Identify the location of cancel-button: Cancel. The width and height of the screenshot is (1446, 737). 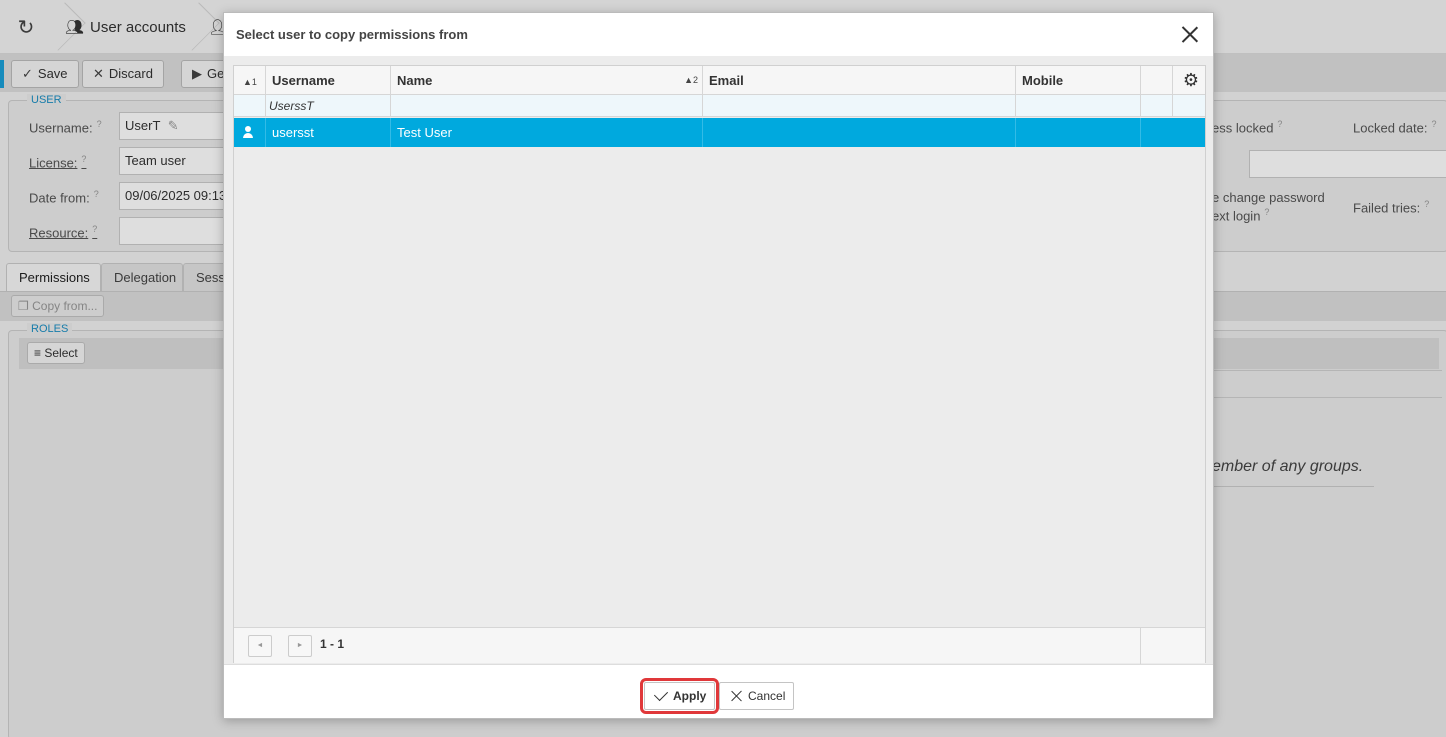
(757, 696).